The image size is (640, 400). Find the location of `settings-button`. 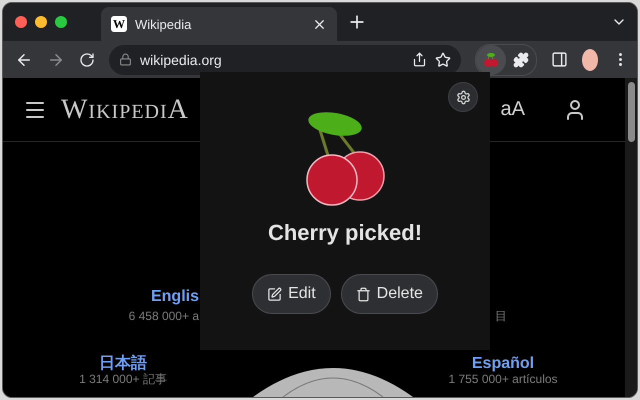

settings-button is located at coordinates (463, 97).